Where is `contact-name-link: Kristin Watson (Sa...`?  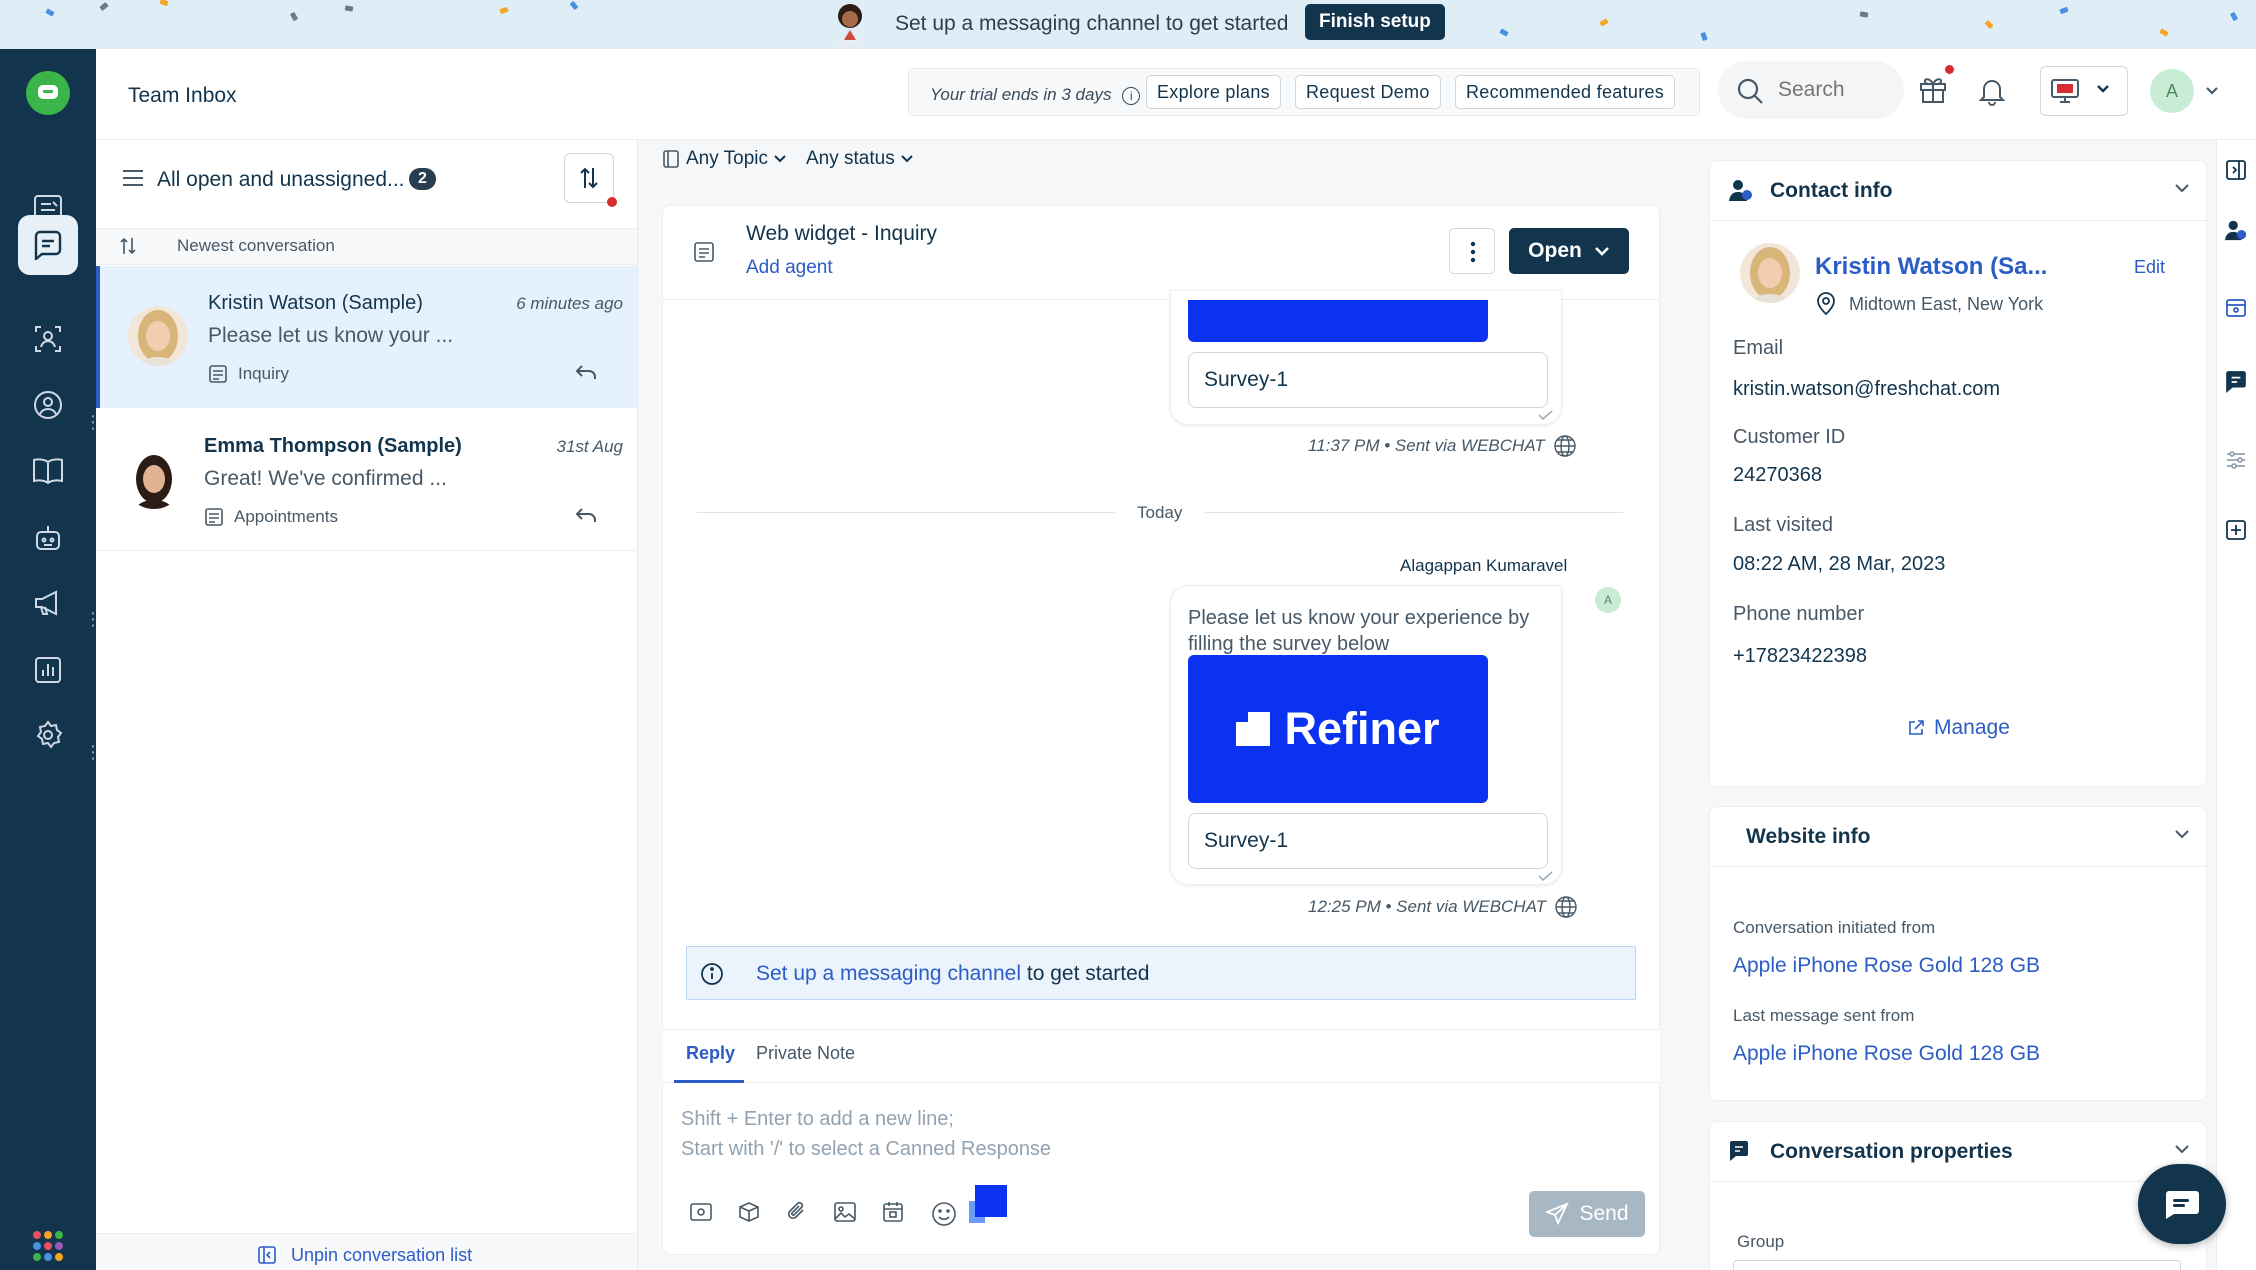 contact-name-link: Kristin Watson (Sa... is located at coordinates (1931, 267).